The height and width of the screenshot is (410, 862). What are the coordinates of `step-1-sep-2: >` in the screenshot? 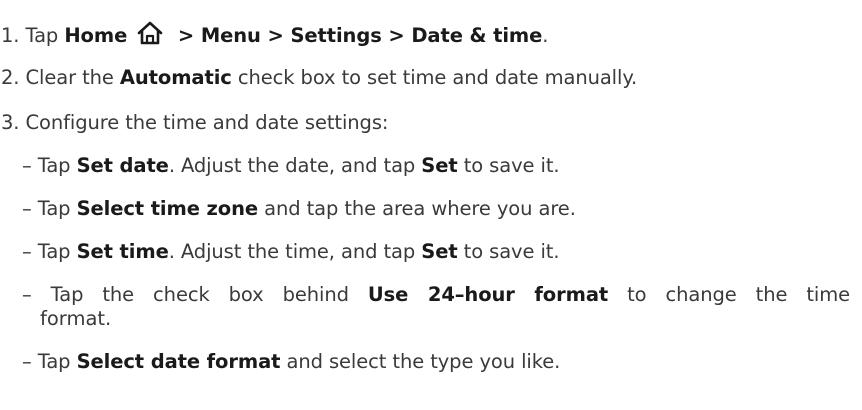 It's located at (275, 35).